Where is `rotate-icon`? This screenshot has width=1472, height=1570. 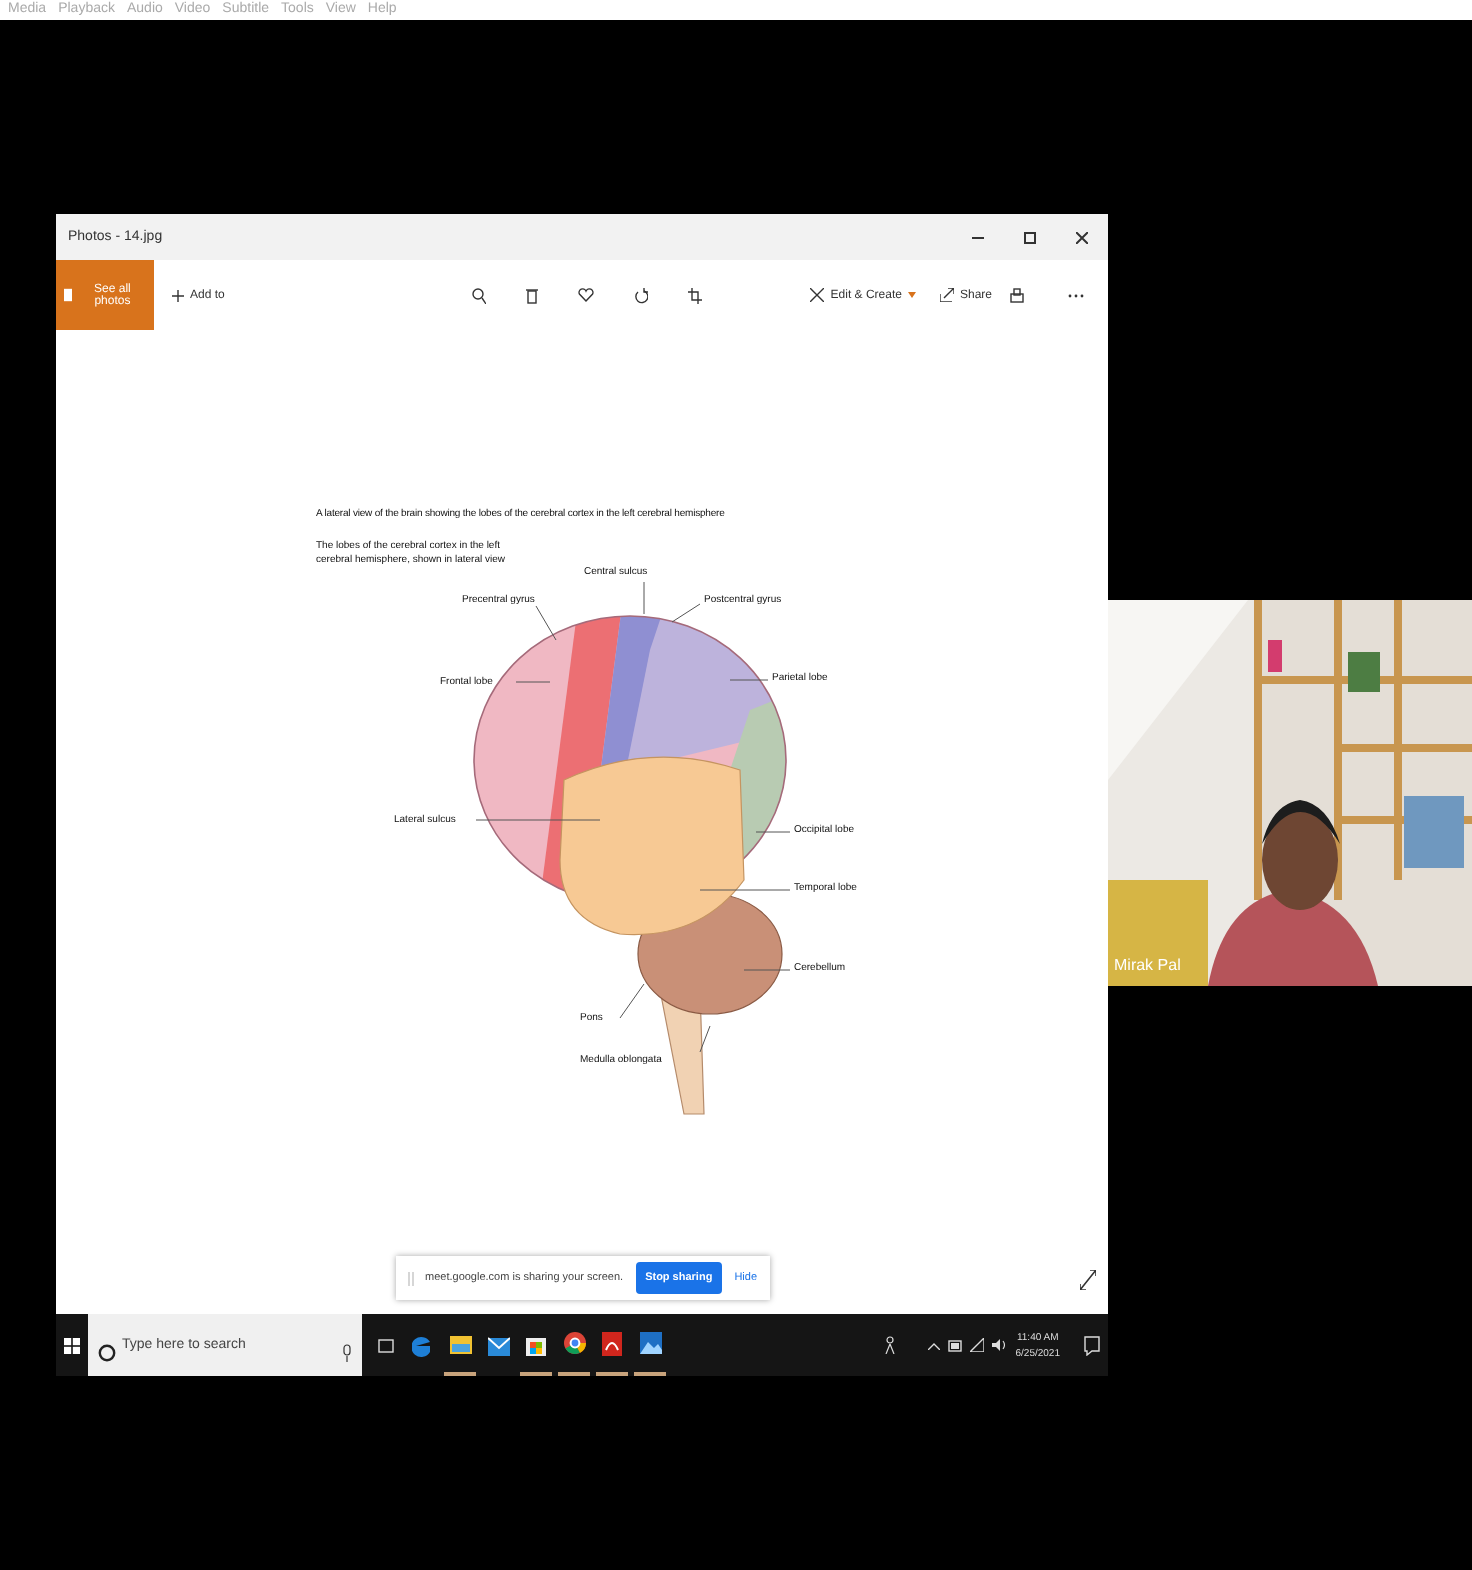
rotate-icon is located at coordinates (641, 295).